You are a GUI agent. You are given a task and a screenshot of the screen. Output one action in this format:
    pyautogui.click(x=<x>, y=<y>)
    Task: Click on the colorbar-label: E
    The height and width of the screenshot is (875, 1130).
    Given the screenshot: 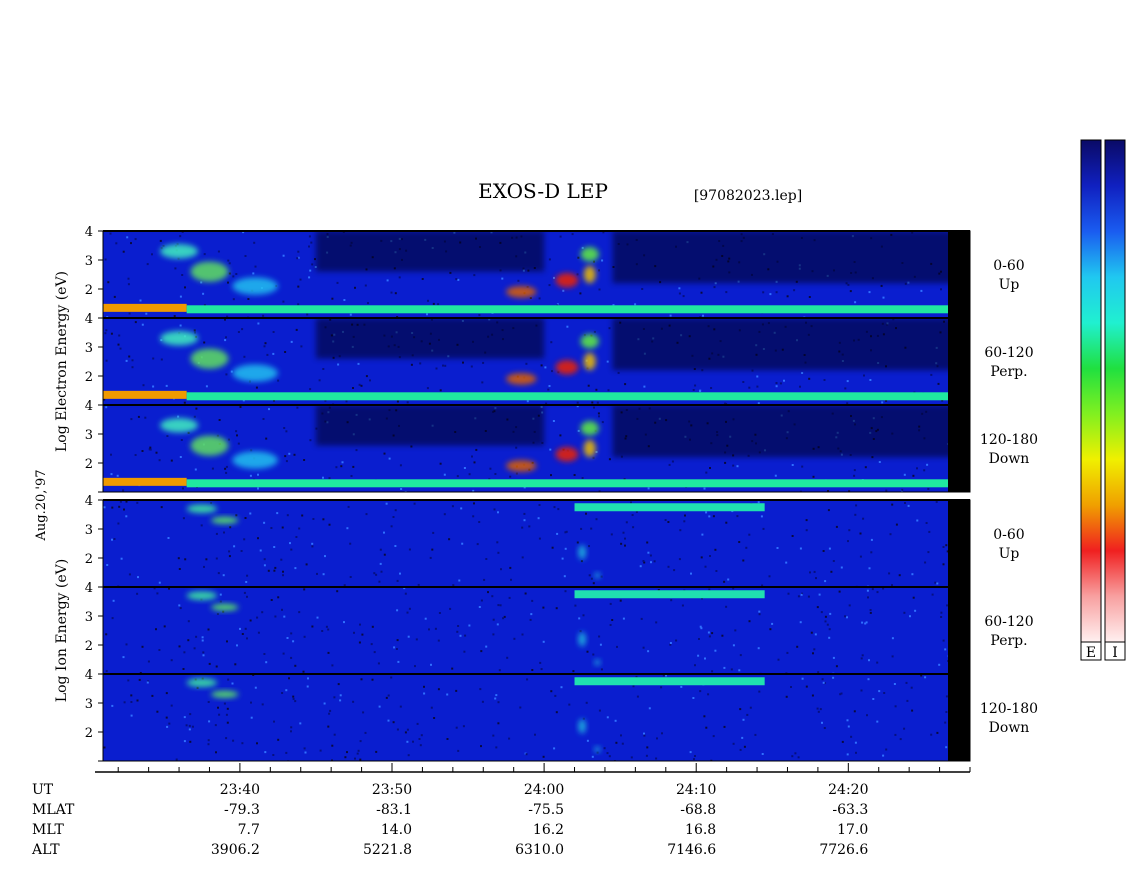 What is the action you would take?
    pyautogui.click(x=1091, y=653)
    